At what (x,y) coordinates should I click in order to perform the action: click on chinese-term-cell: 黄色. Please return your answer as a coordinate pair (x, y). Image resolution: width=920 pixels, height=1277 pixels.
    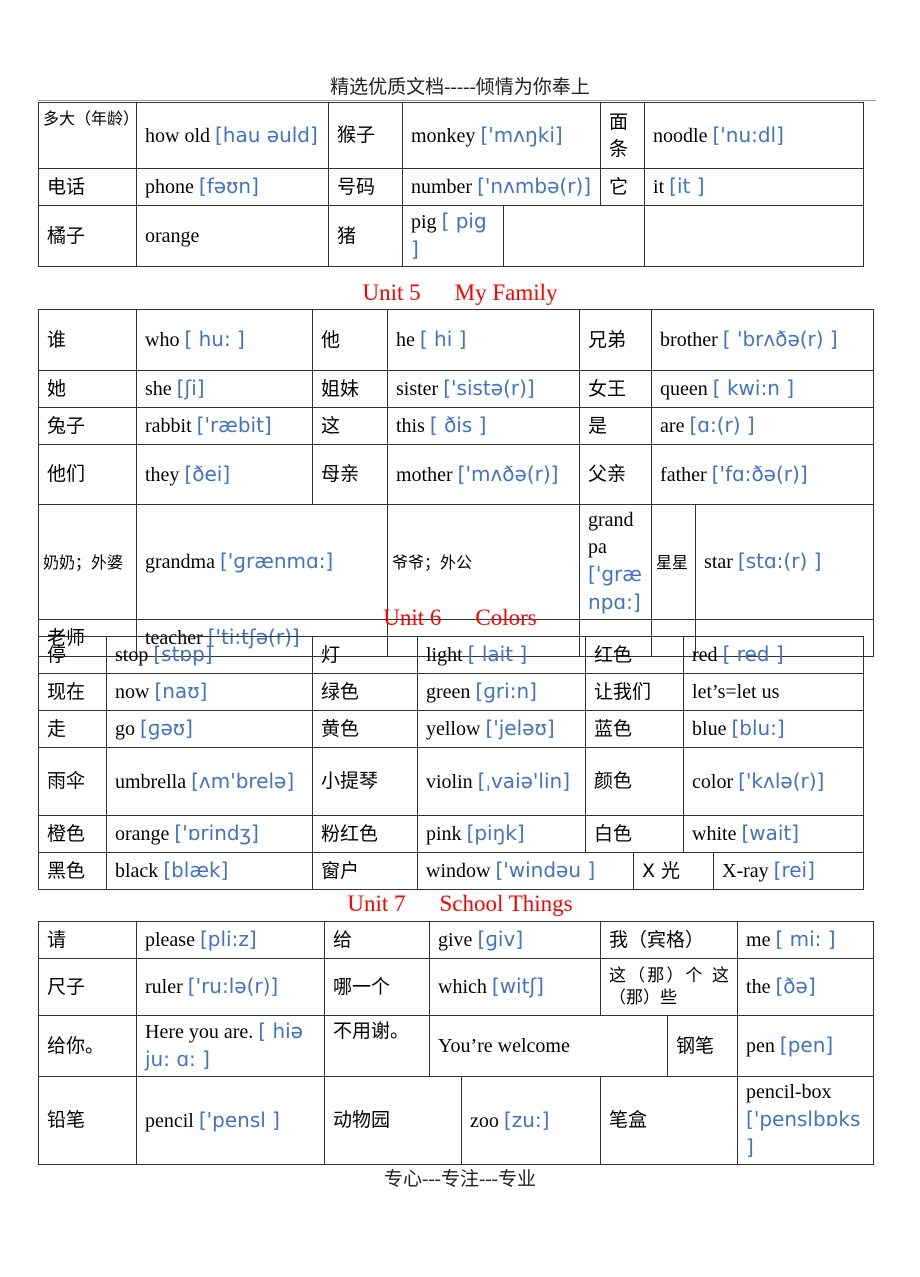
    Looking at the image, I should click on (365, 729).